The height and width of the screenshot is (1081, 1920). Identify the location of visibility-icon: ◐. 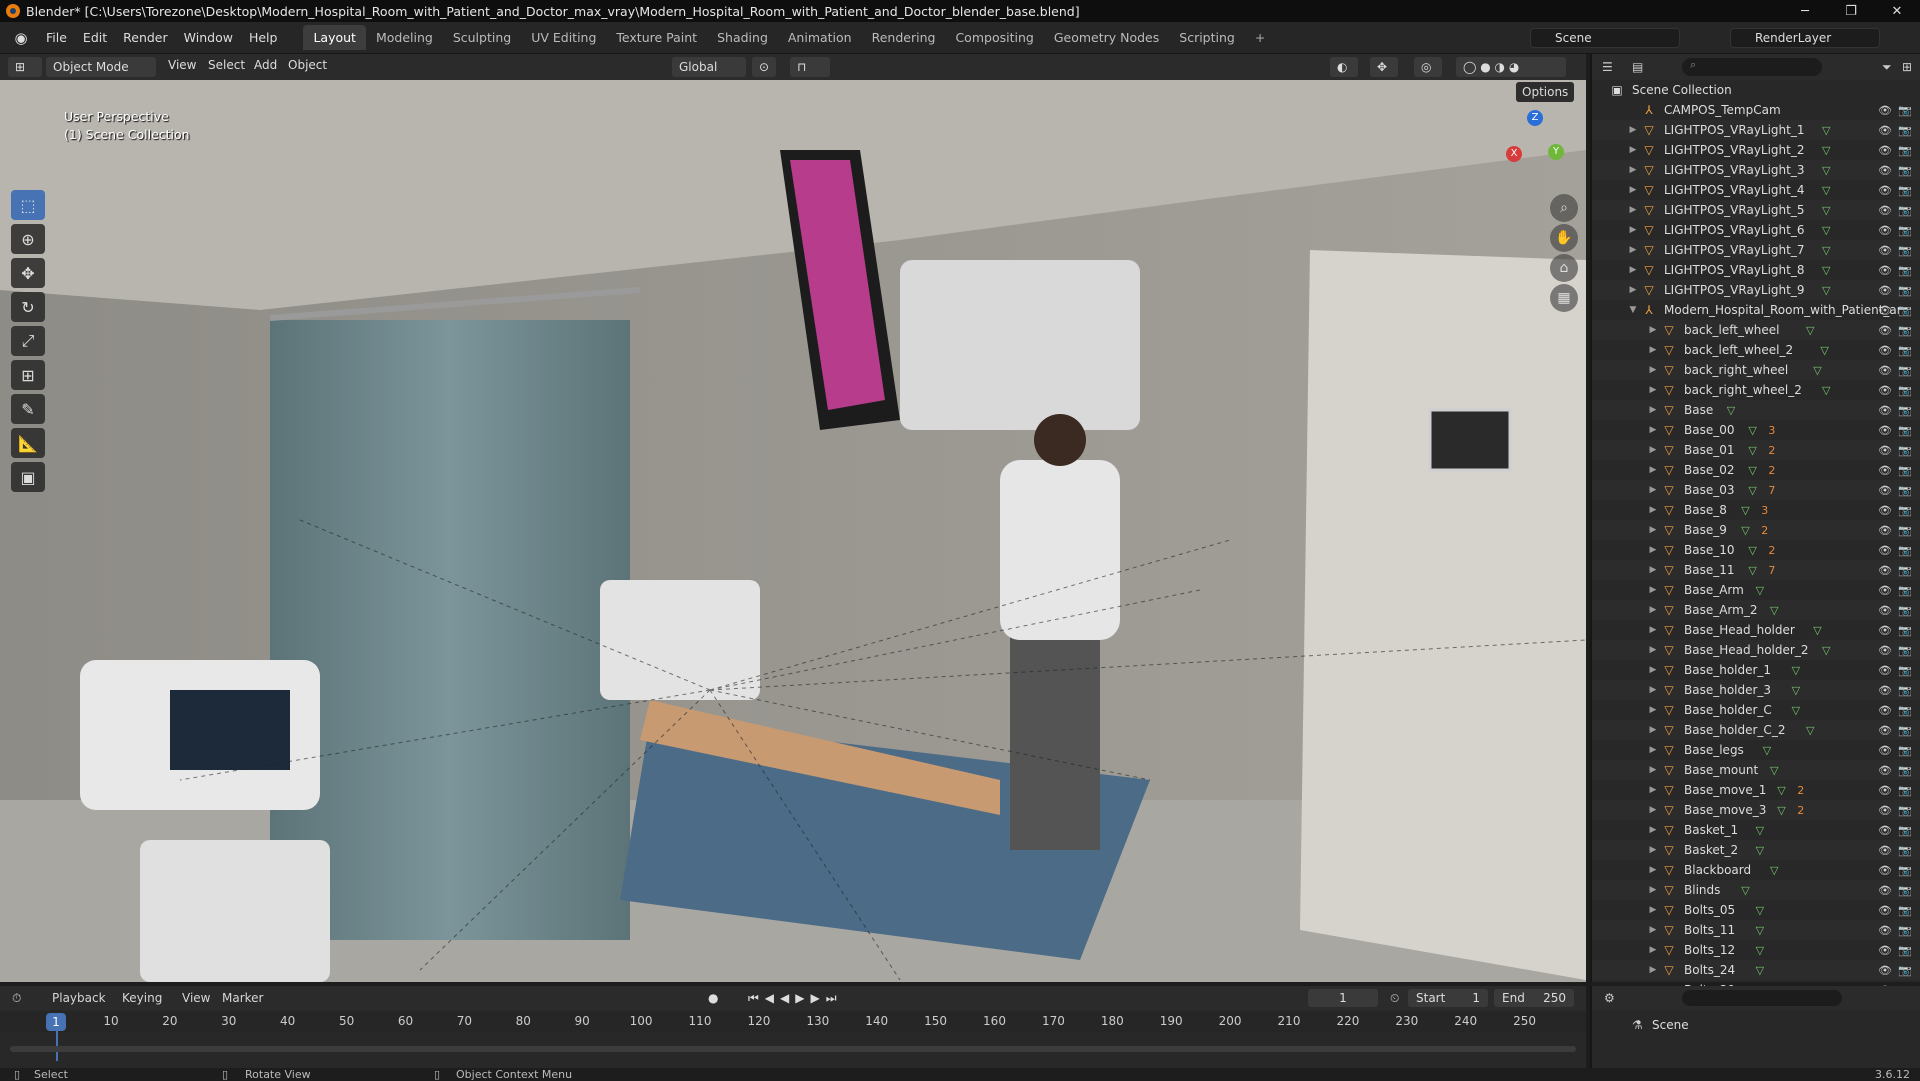
(1344, 67).